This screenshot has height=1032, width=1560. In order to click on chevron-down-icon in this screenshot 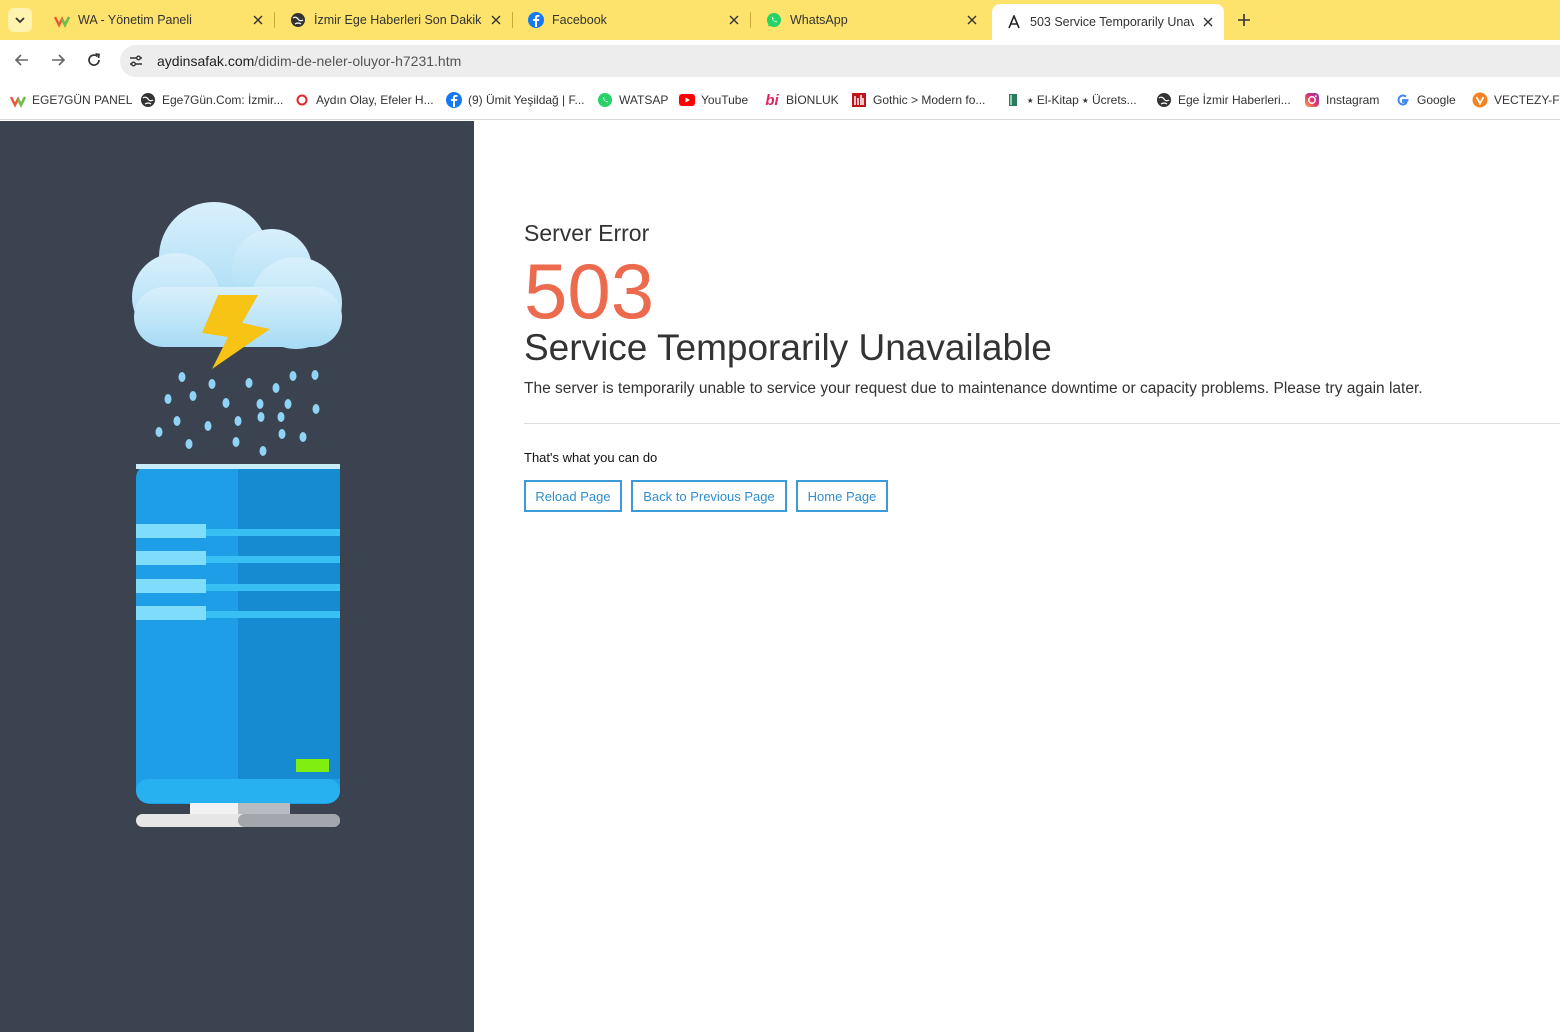, I will do `click(20, 20)`.